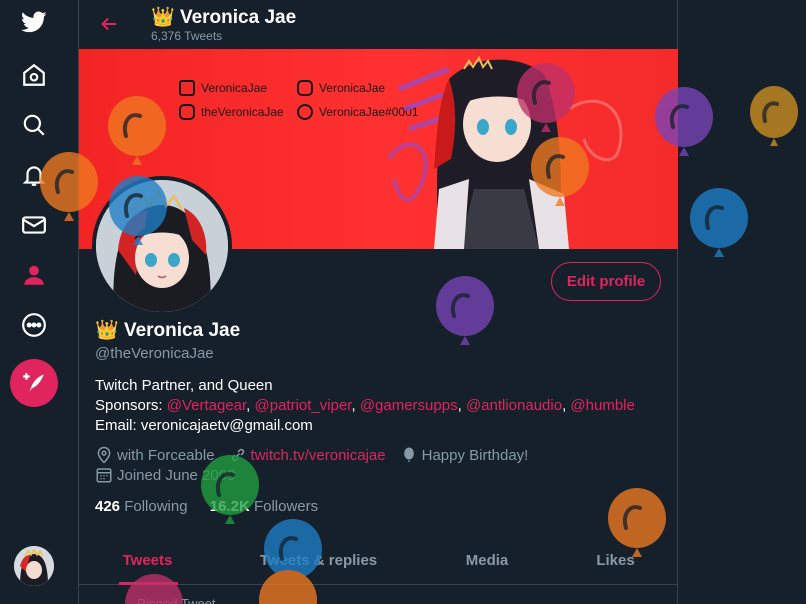 Image resolution: width=806 pixels, height=604 pixels. I want to click on tab-likes: Likes, so click(615, 560).